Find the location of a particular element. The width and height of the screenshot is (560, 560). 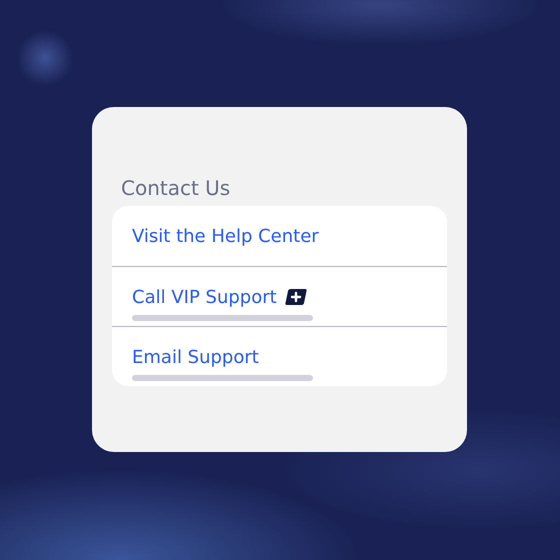

contact-link: Visit the Help Center is located at coordinates (225, 236).